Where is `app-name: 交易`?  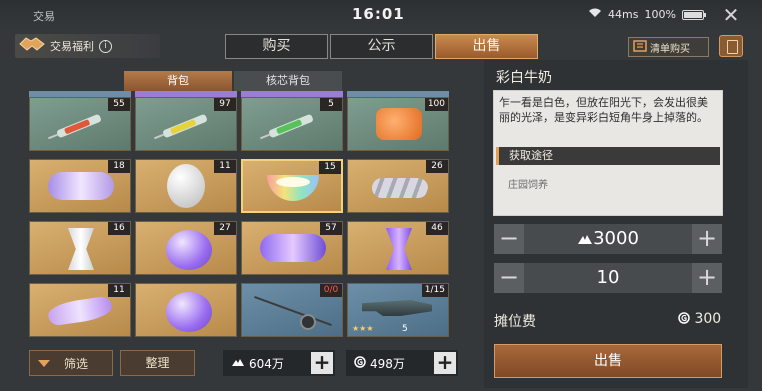
app-name: 交易 is located at coordinates (44, 16).